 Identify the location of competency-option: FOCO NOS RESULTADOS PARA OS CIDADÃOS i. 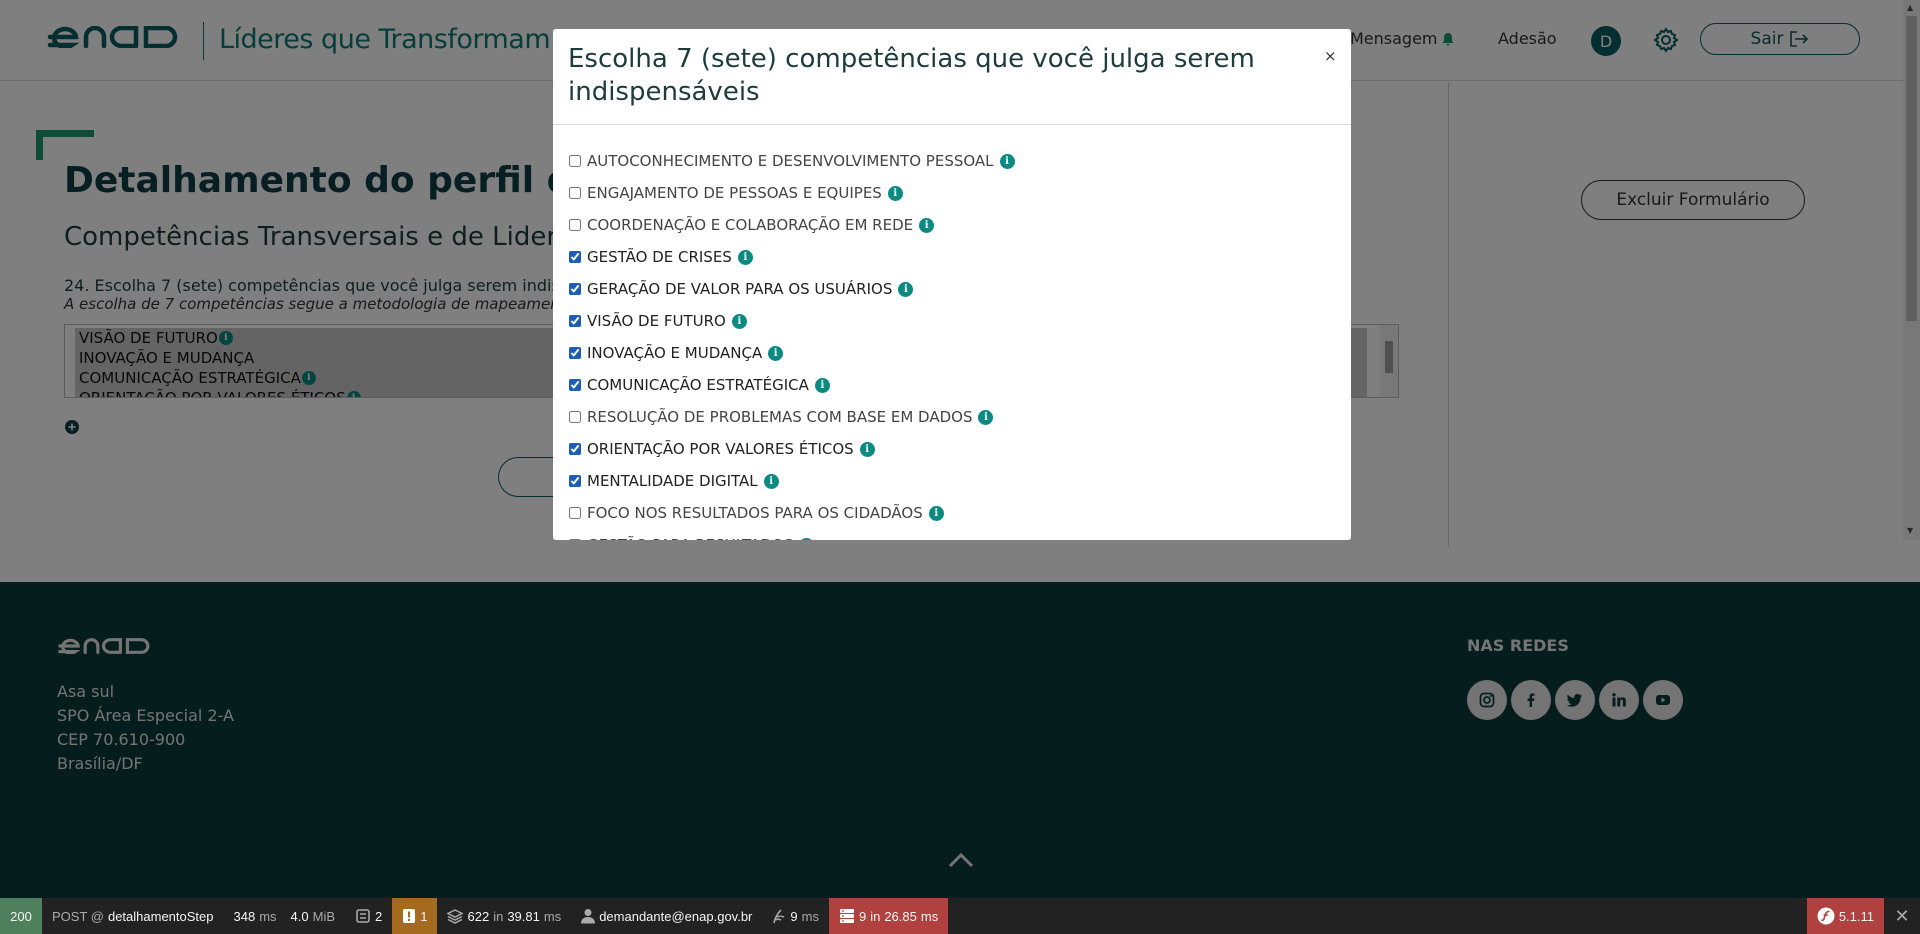
(954, 513).